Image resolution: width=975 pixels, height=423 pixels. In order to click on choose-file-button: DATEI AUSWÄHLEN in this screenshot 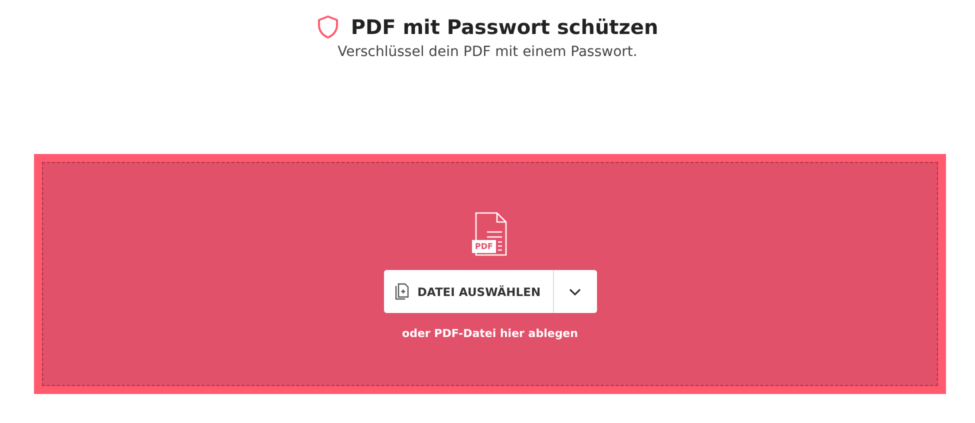, I will do `click(469, 291)`.